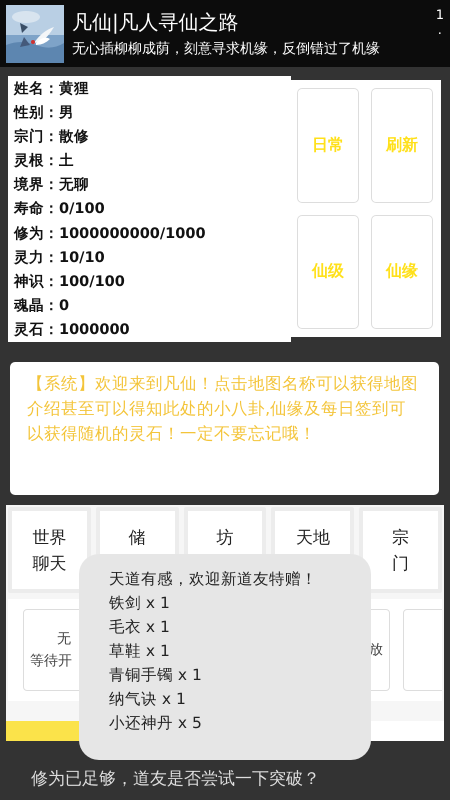 This screenshot has height=800, width=450. I want to click on corner-mark: 1, so click(440, 15).